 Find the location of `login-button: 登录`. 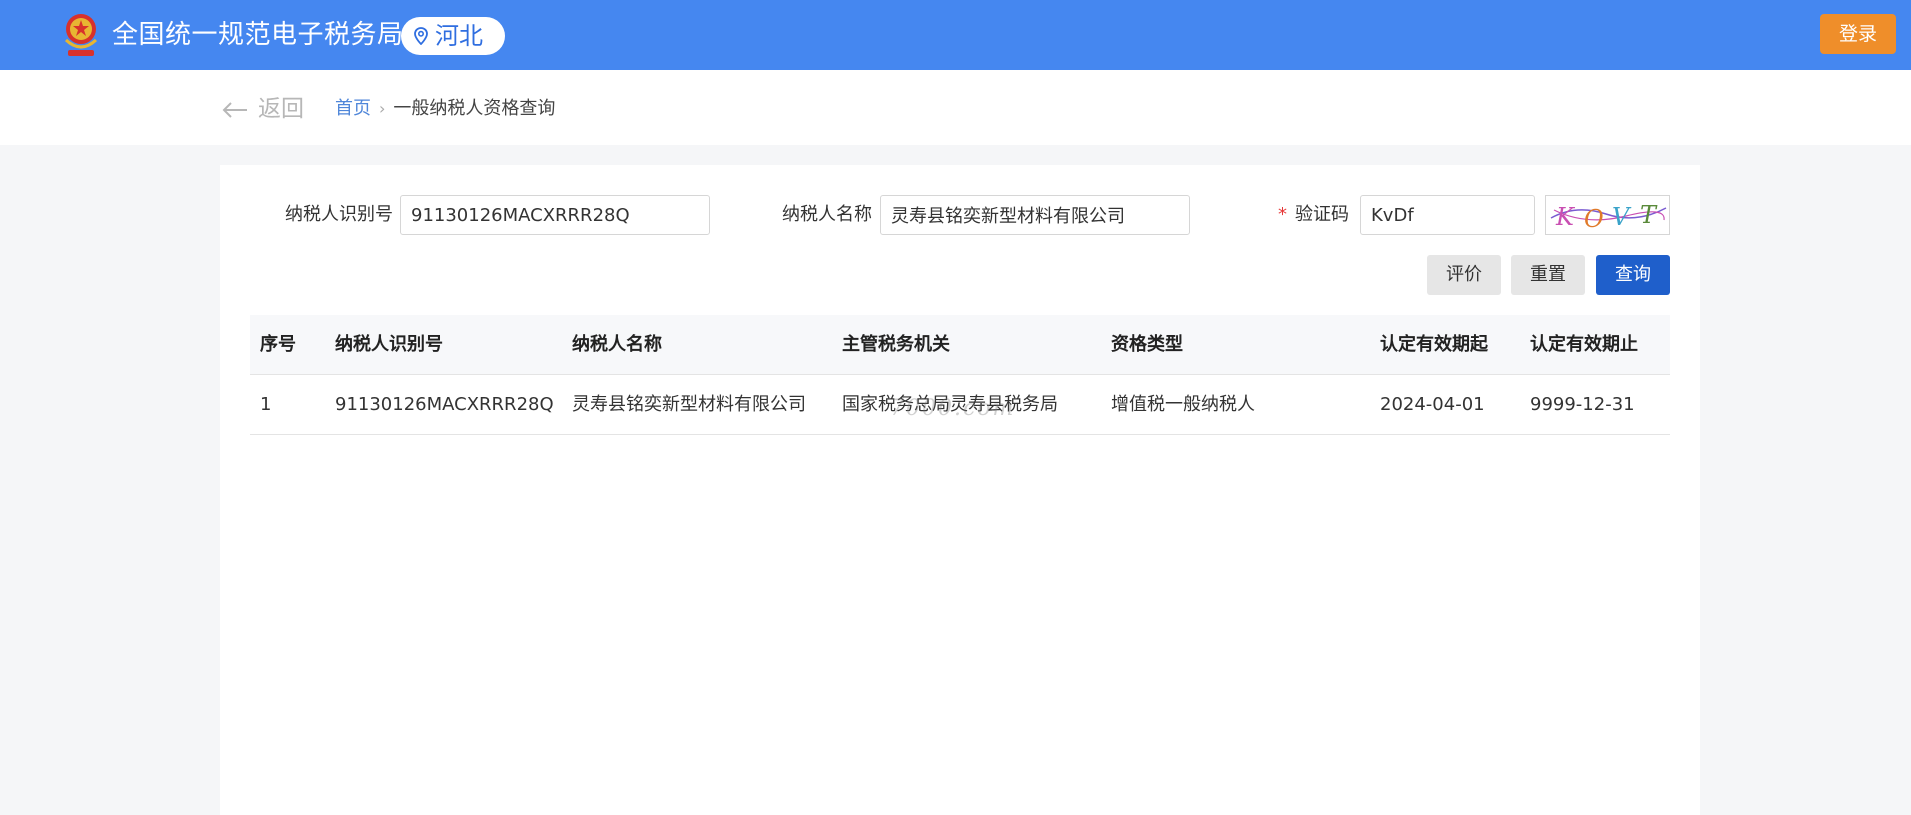

login-button: 登录 is located at coordinates (1858, 34).